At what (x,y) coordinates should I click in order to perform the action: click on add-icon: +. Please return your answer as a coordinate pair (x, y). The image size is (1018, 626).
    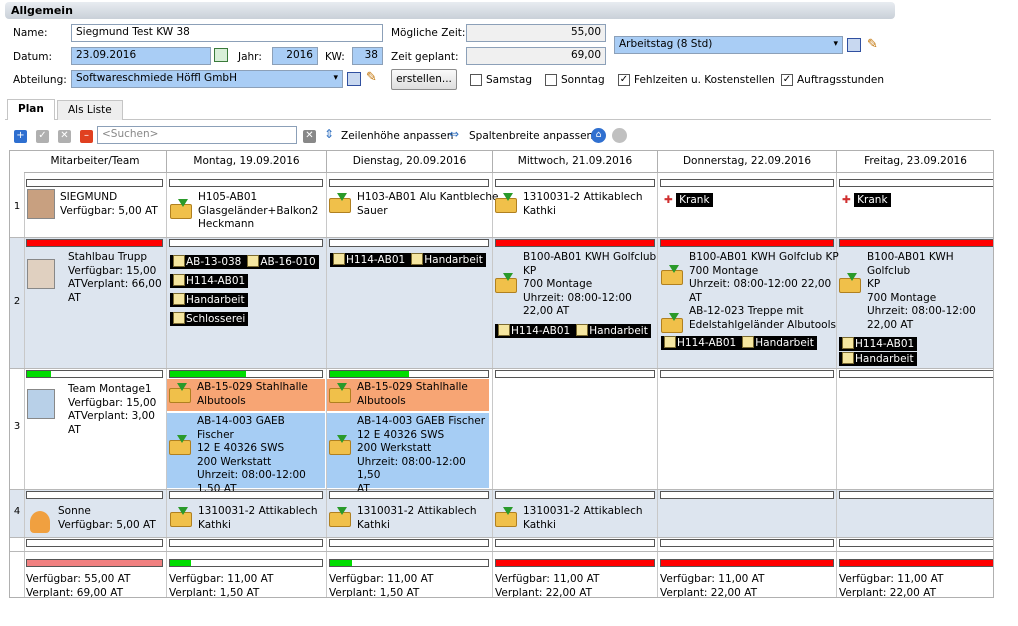
    Looking at the image, I should click on (20, 136).